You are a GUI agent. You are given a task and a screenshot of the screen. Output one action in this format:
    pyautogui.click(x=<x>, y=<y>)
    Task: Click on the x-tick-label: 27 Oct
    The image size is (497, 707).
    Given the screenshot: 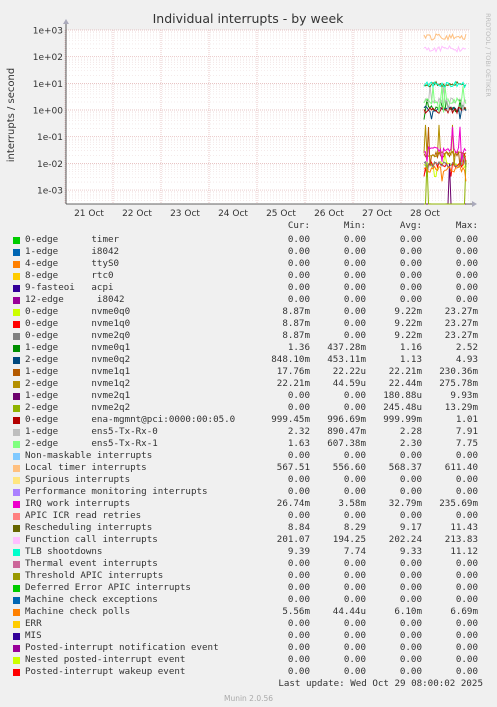 What is the action you would take?
    pyautogui.click(x=377, y=214)
    